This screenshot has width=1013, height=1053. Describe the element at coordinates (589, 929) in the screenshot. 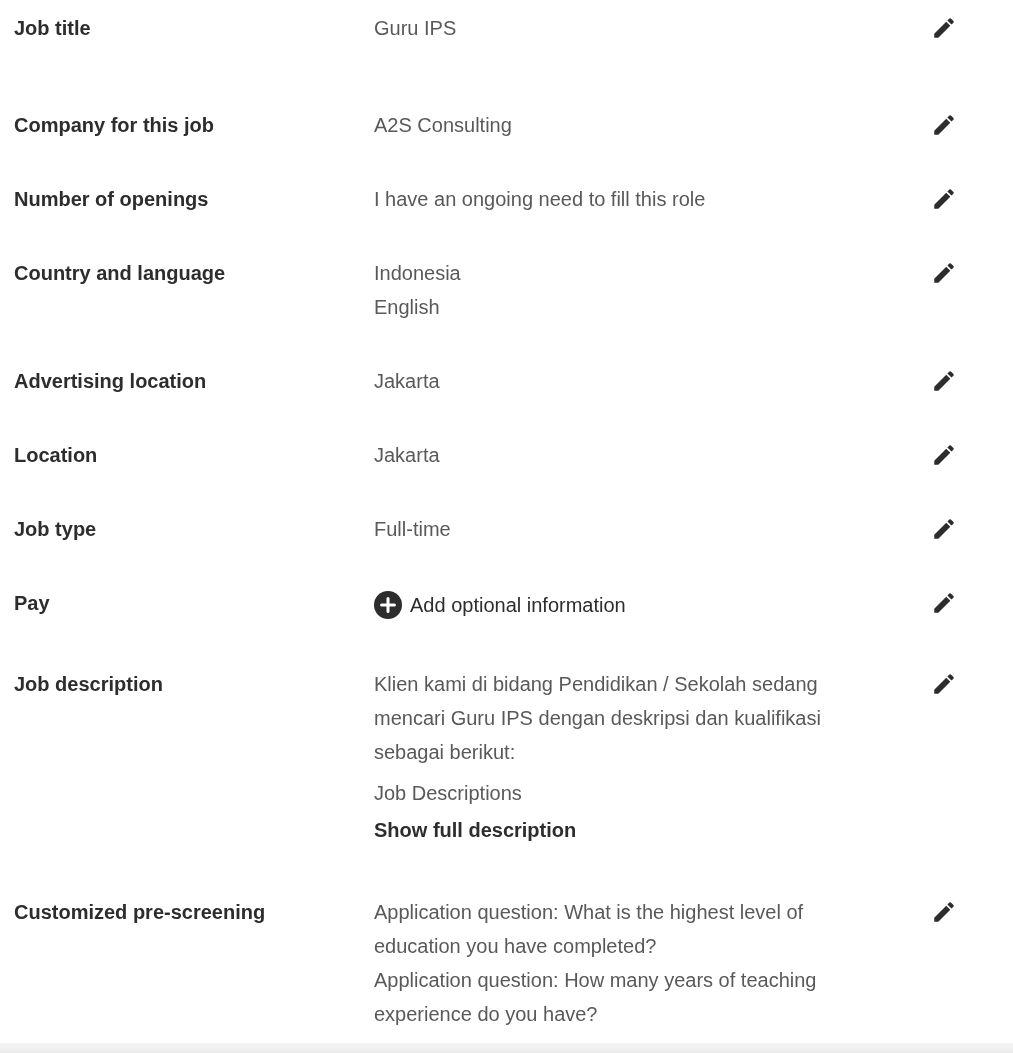

I see `field-value: Application question: What is the highest level of education you have completed?` at that location.